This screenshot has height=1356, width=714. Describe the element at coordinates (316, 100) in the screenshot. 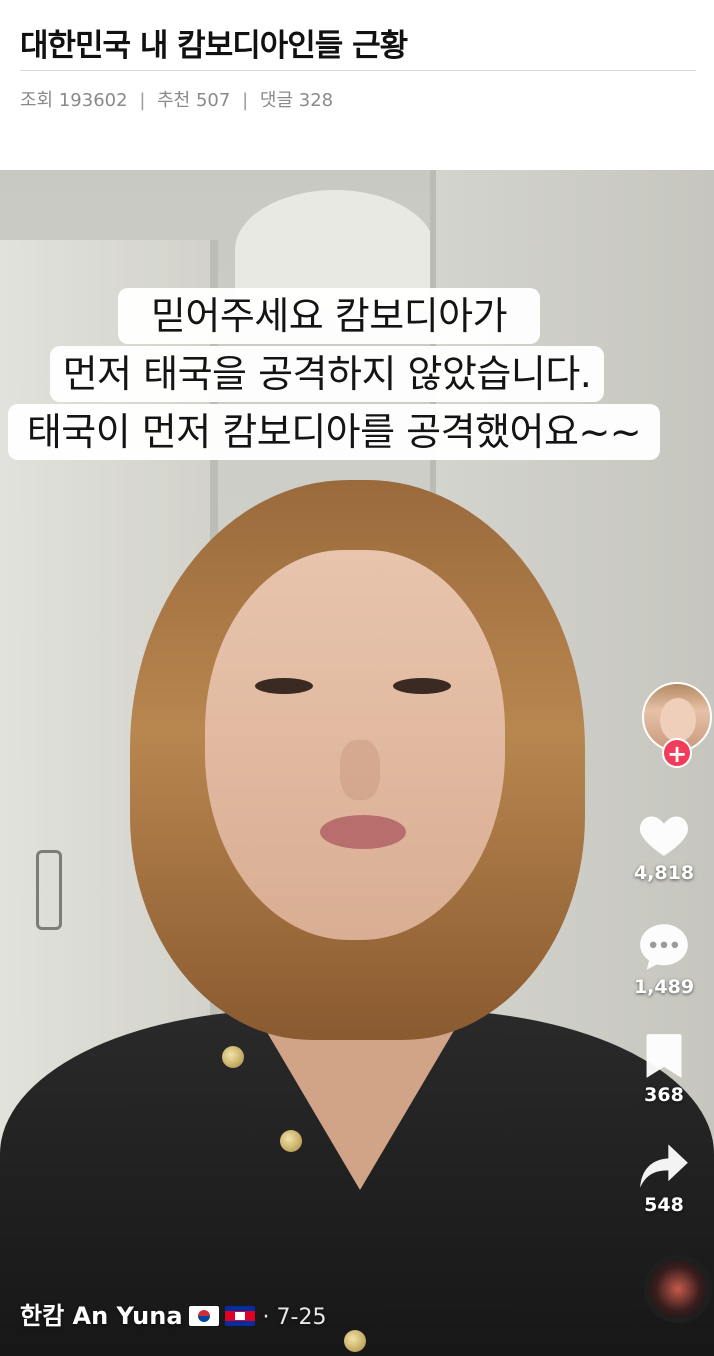

I see `comments-count: 328` at that location.